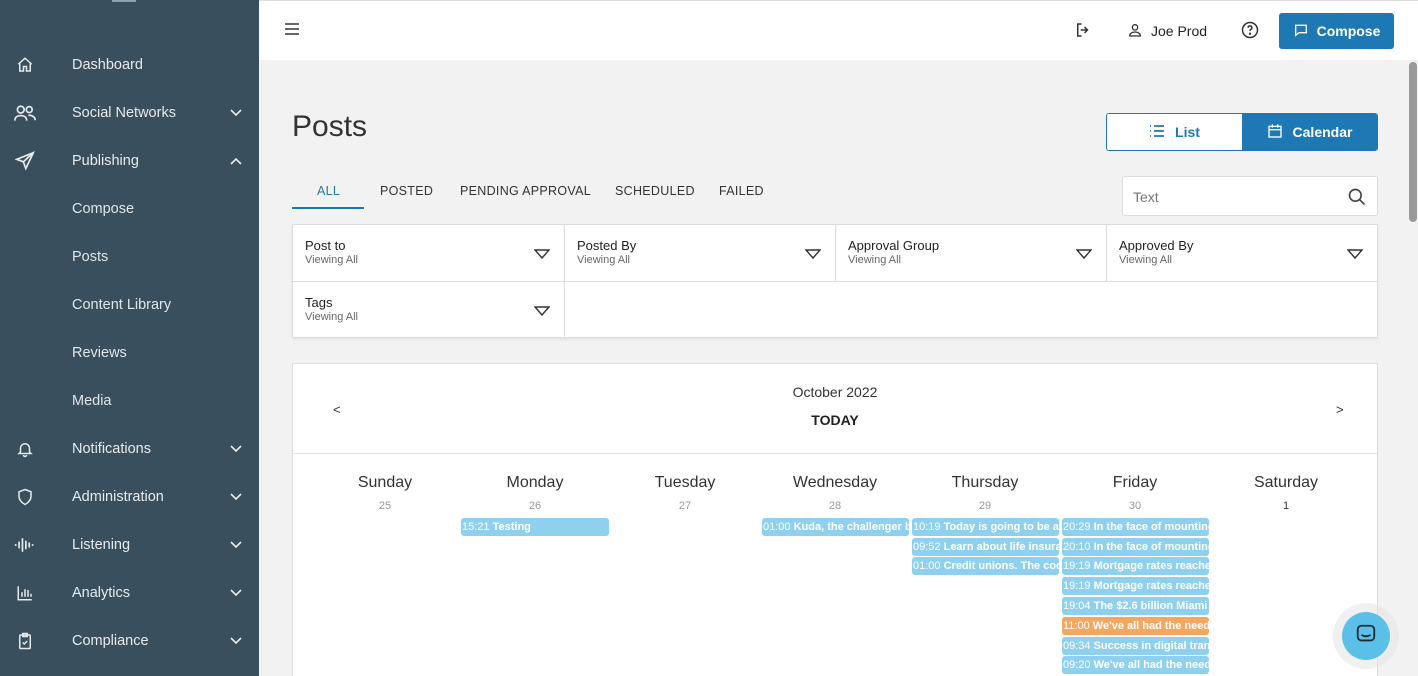 This screenshot has height=676, width=1418. What do you see at coordinates (1357, 197) in the screenshot?
I see `search-icon` at bounding box center [1357, 197].